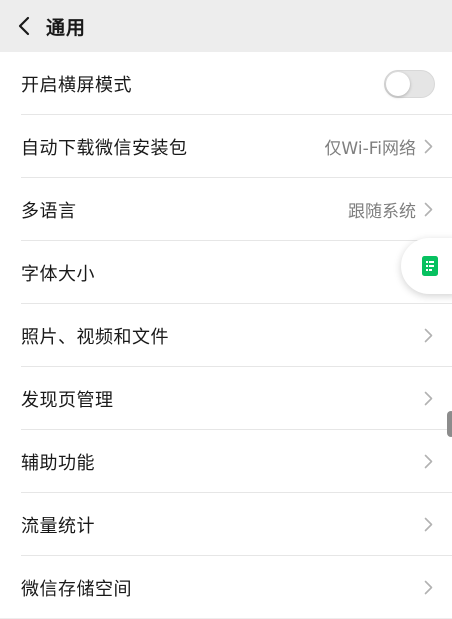 The height and width of the screenshot is (619, 452). I want to click on setting-value: 跟随系统, so click(382, 212).